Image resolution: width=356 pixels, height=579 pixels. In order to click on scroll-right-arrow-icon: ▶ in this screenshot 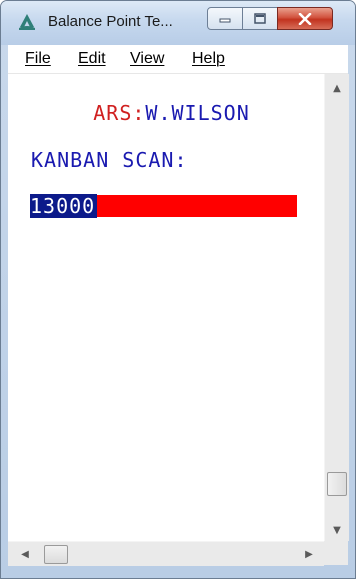, I will do `click(309, 554)`.